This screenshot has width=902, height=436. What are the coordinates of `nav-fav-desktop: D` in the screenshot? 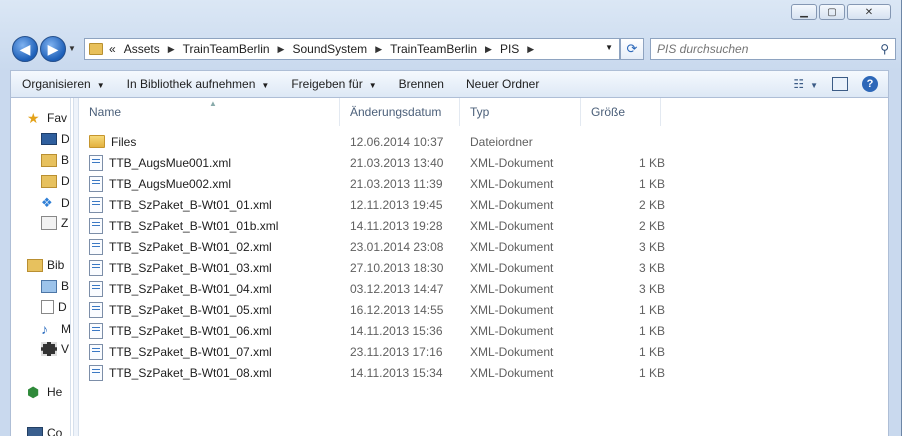 It's located at (55, 139).